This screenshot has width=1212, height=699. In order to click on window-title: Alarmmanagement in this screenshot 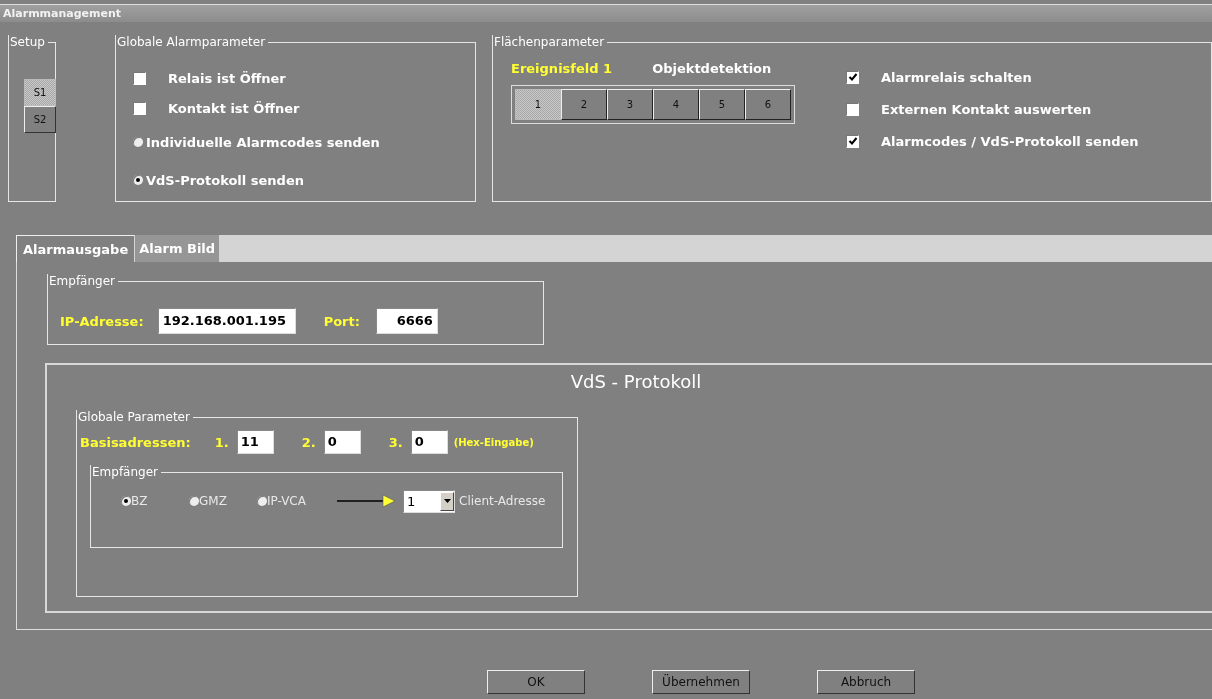, I will do `click(606, 13)`.